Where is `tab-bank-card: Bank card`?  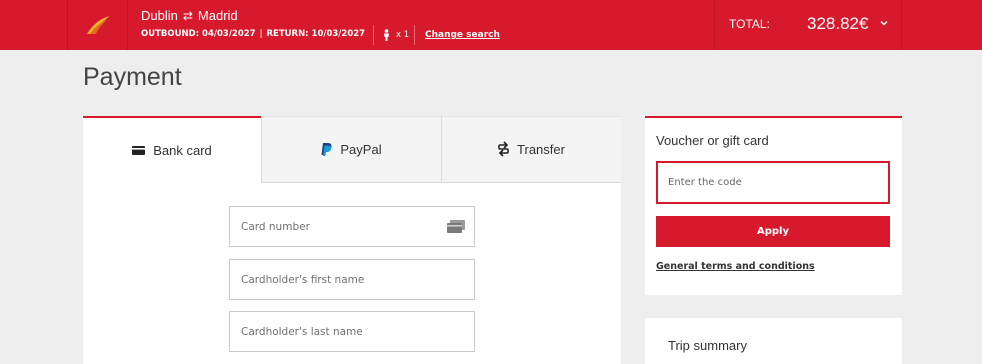 tab-bank-card: Bank card is located at coordinates (172, 149).